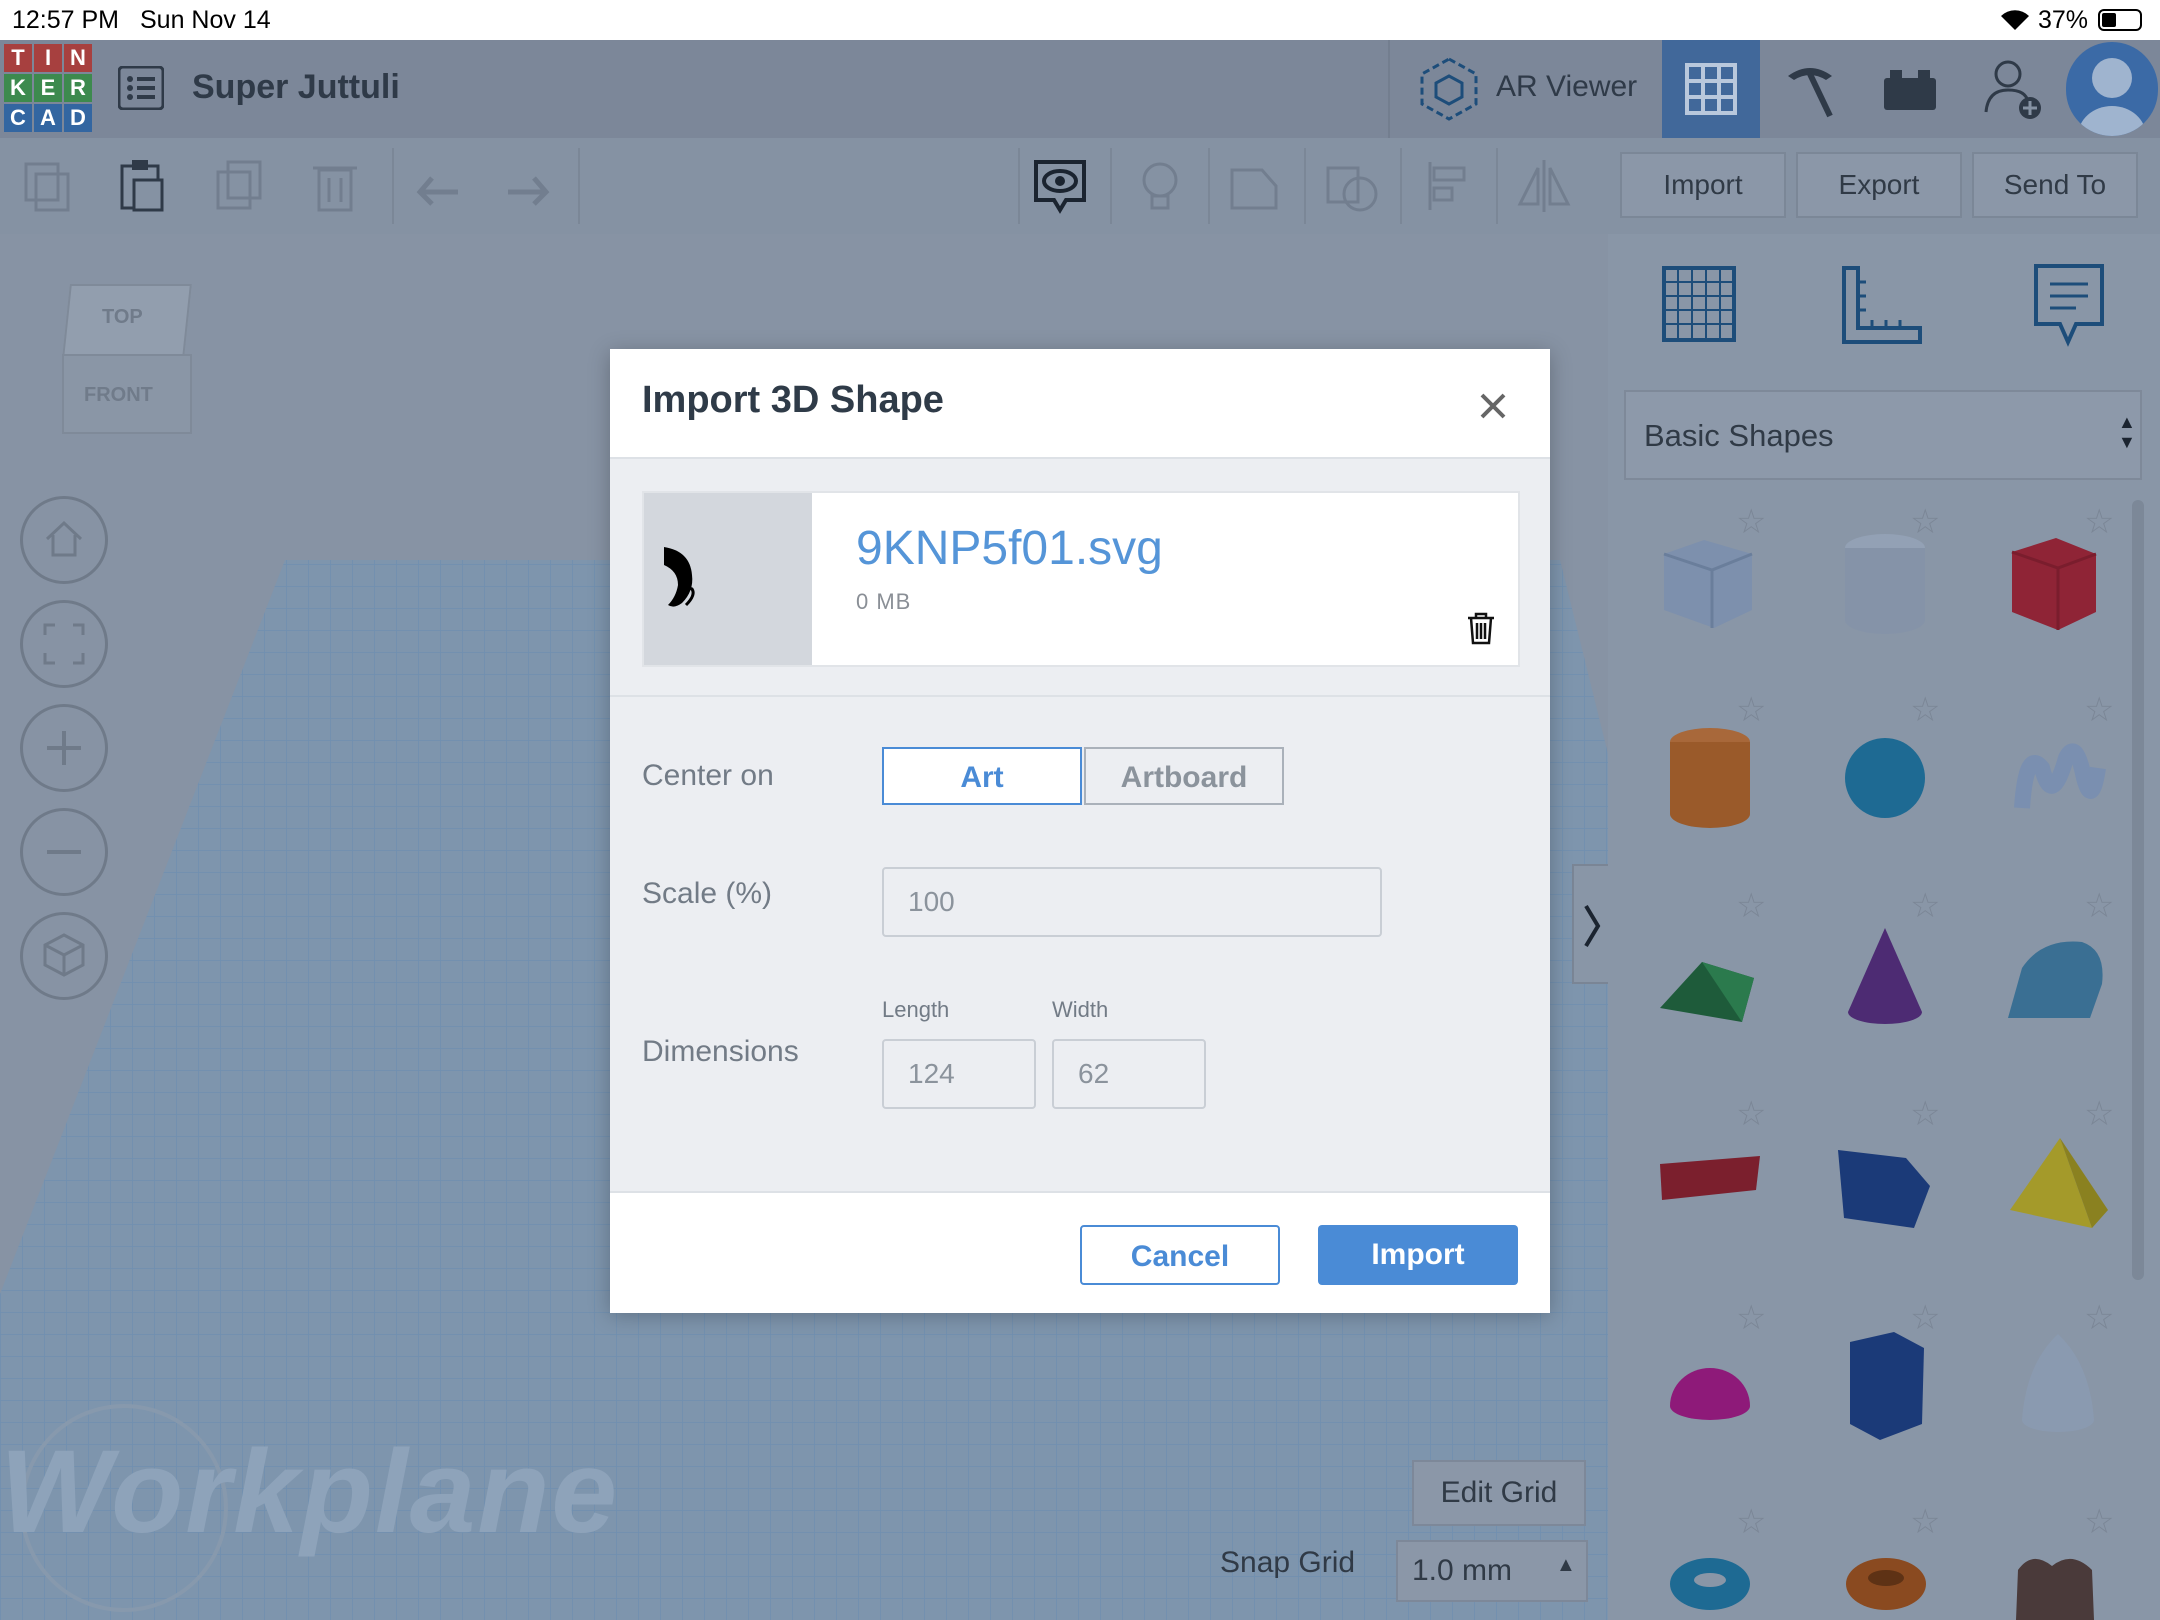 Image resolution: width=2160 pixels, height=1620 pixels. What do you see at coordinates (1910, 90) in the screenshot?
I see `bricks-icon` at bounding box center [1910, 90].